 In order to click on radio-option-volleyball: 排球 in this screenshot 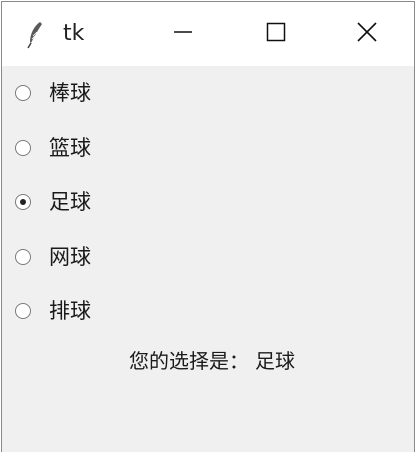, I will do `click(53, 311)`.